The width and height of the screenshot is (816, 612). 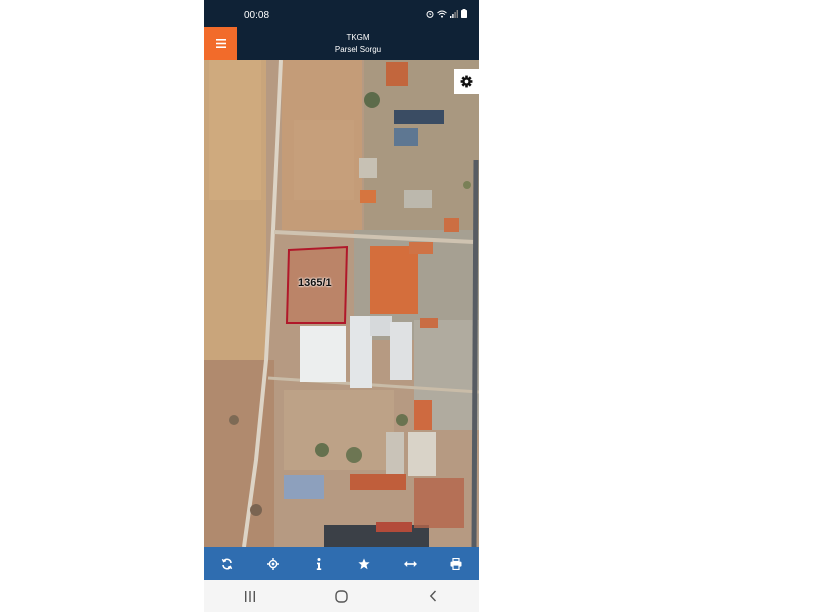 I want to click on signal-icon, so click(x=454, y=13).